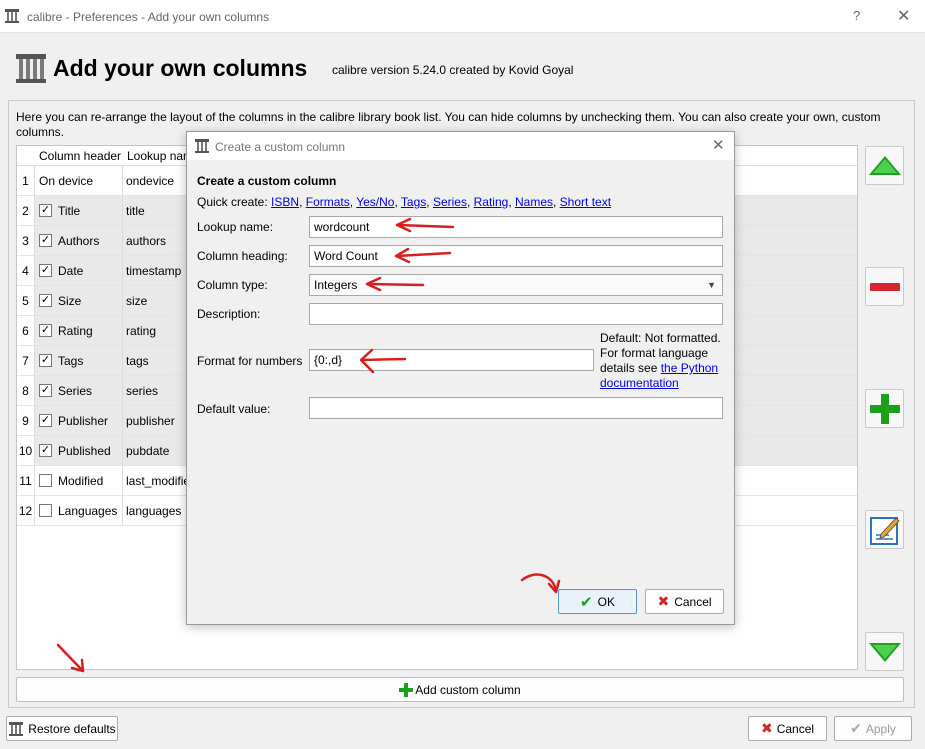  What do you see at coordinates (718, 145) in the screenshot?
I see `dialog-close-button: ✕` at bounding box center [718, 145].